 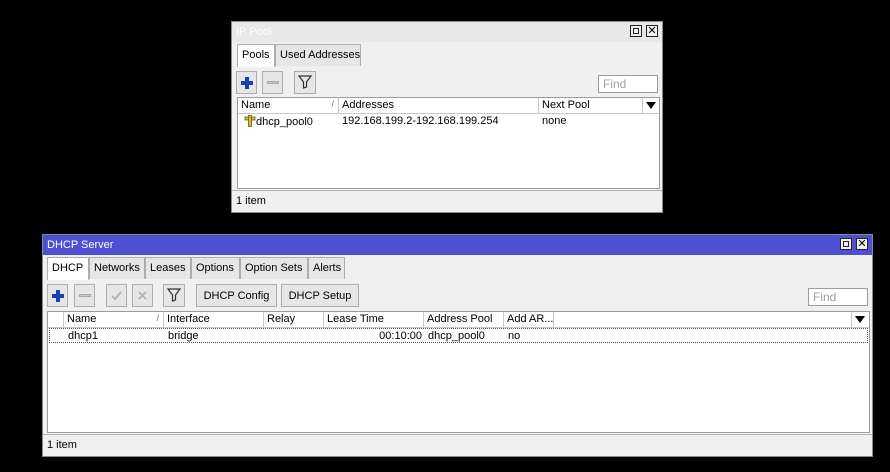 I want to click on tab-option-sets: Option Sets, so click(x=274, y=268).